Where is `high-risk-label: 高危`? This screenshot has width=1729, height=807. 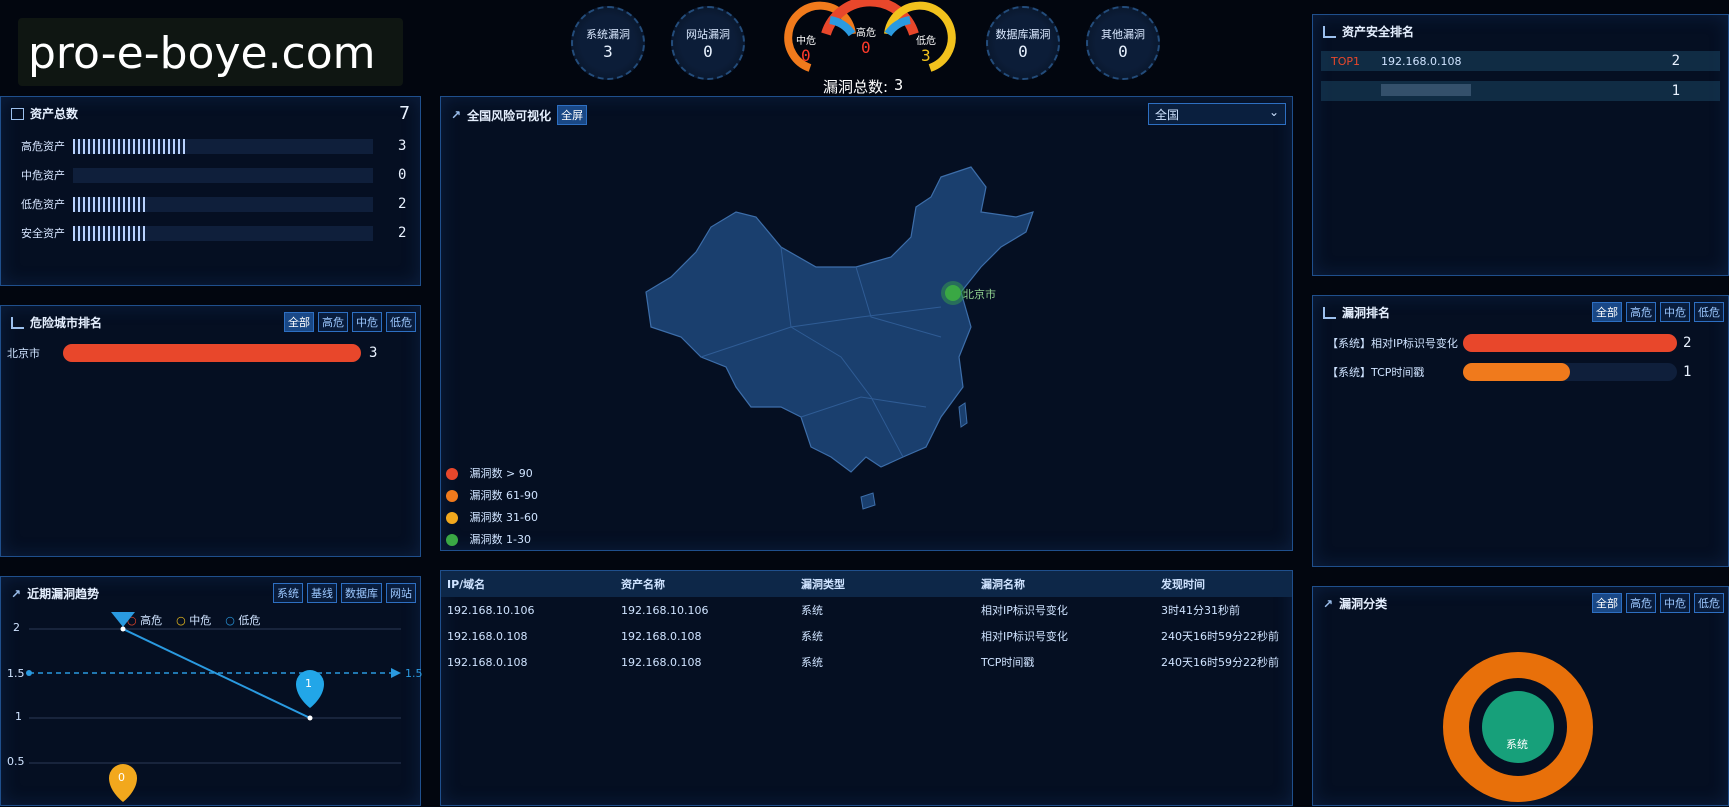 high-risk-label: 高危 is located at coordinates (866, 33).